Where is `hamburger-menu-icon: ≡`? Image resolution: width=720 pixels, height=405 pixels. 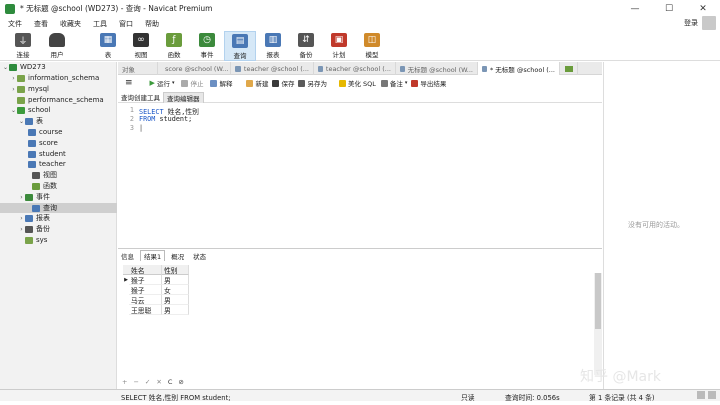
hamburger-menu-icon: ≡ is located at coordinates (129, 83).